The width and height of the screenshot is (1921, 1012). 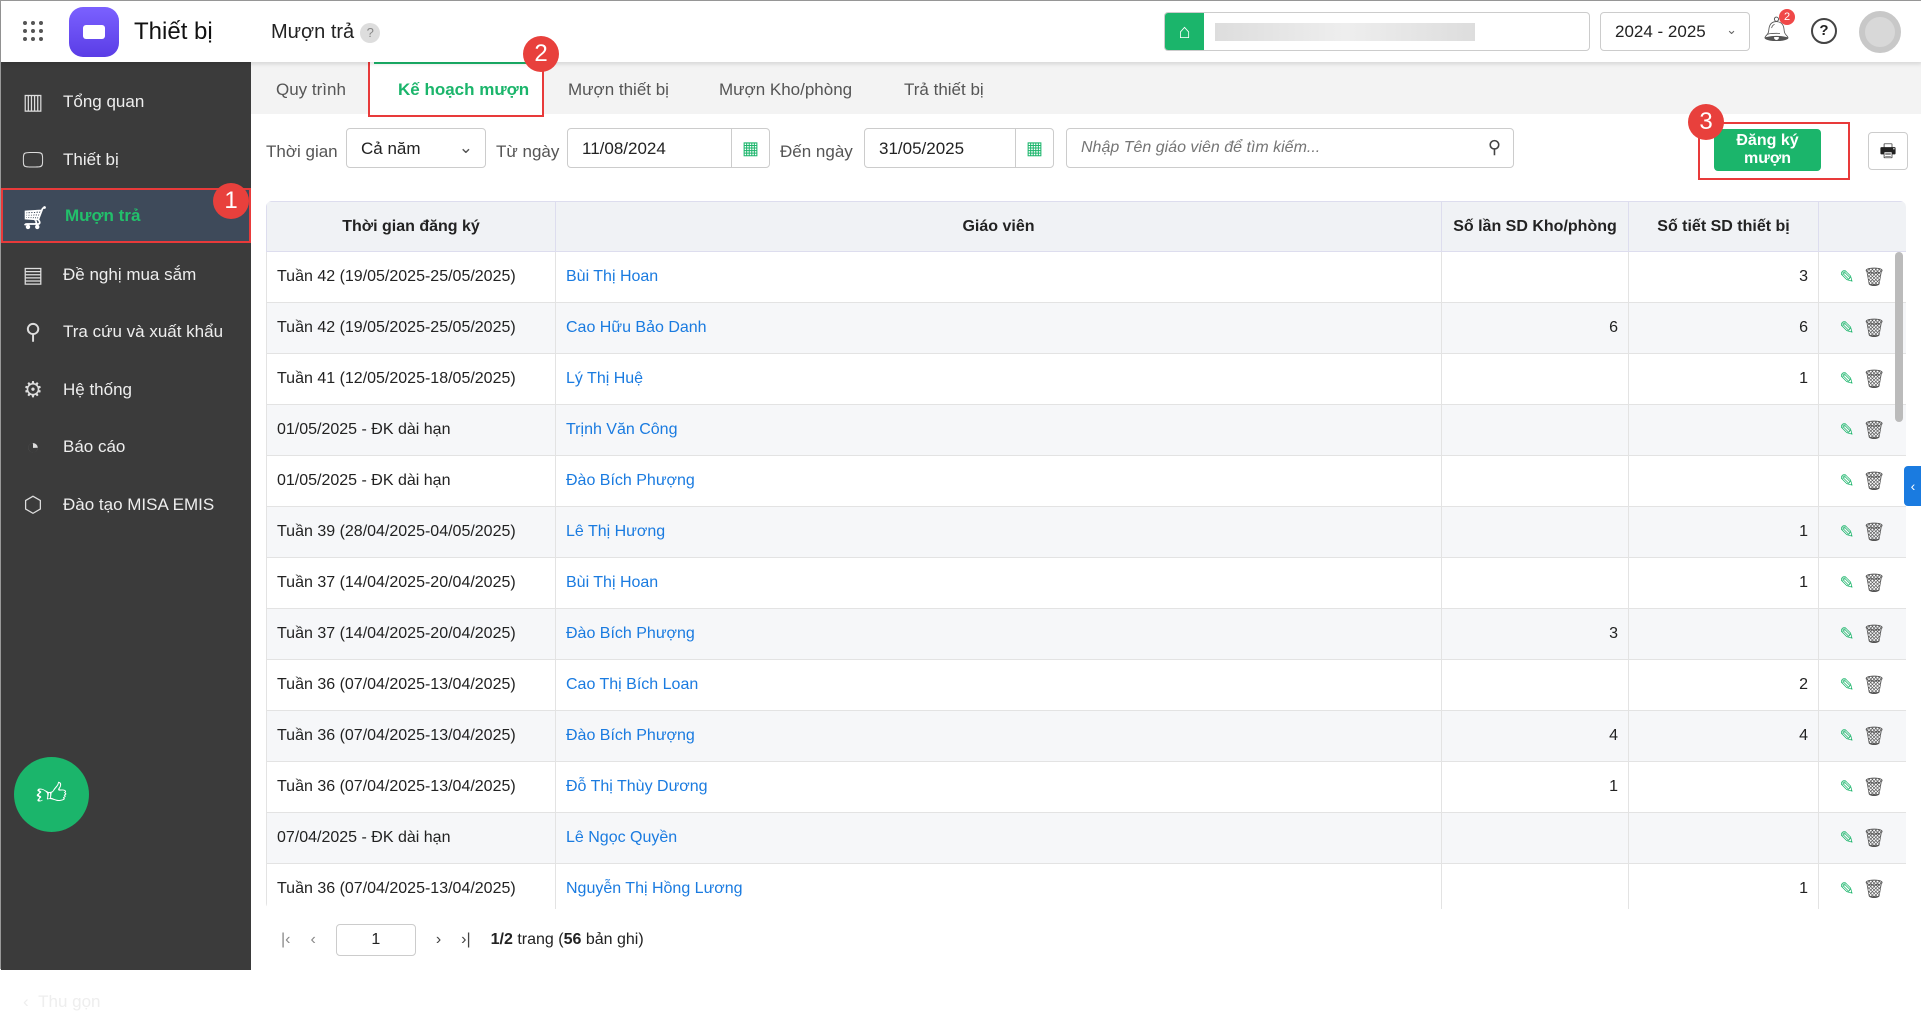 I want to click on app-grid-icon, so click(x=33, y=31).